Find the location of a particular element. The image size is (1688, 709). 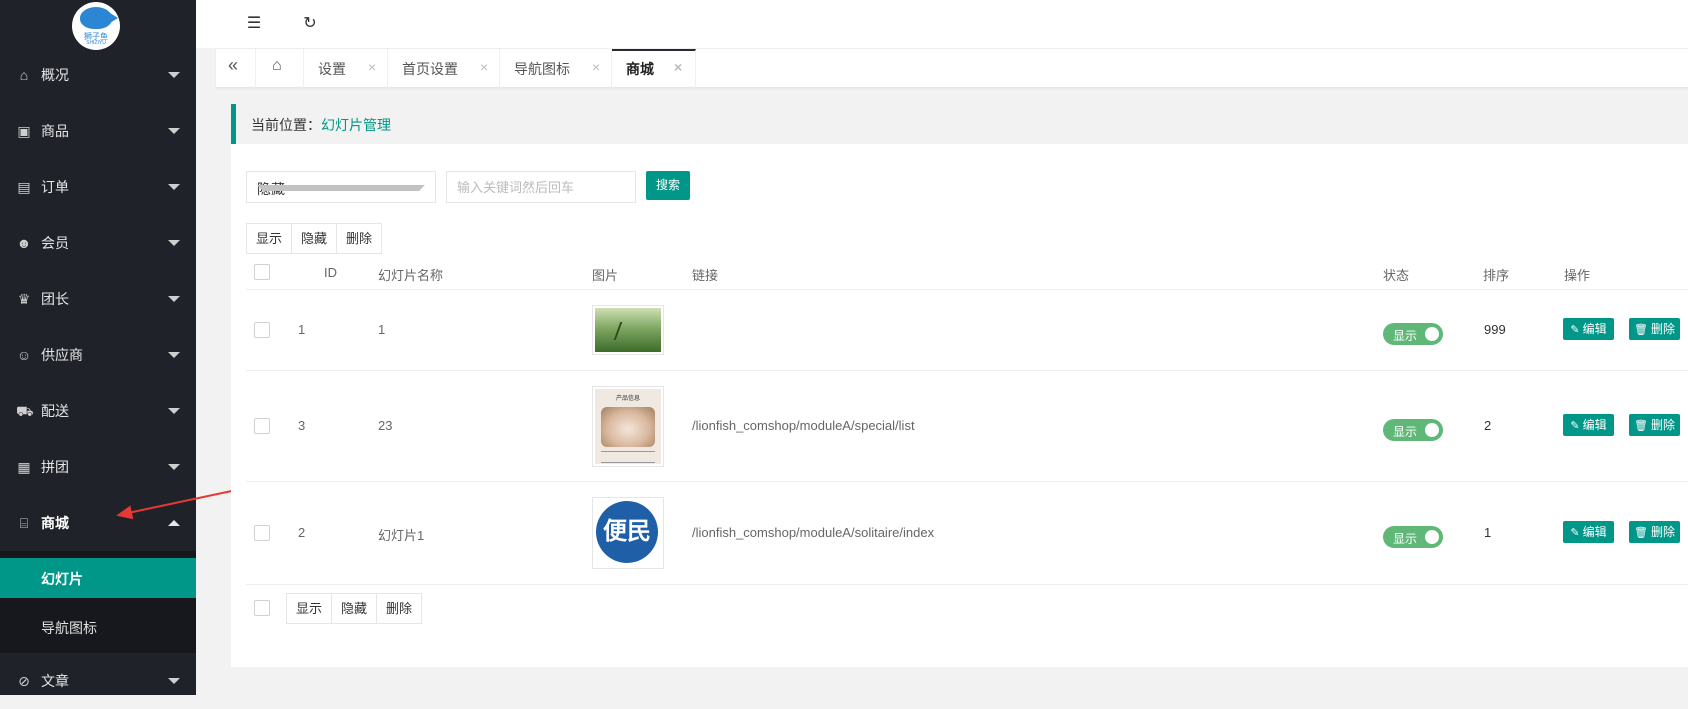

sidebar-subitem-label: 幻灯片 is located at coordinates (62, 579).